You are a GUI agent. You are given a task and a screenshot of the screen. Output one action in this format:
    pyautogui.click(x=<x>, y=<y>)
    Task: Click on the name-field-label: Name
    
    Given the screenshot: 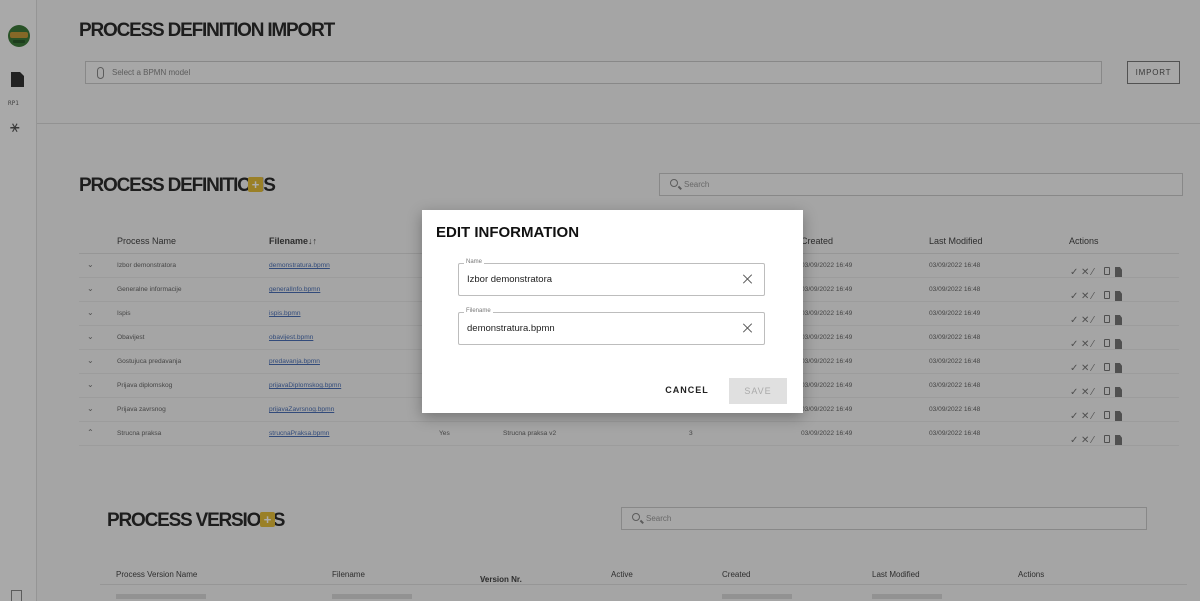 What is the action you would take?
    pyautogui.click(x=474, y=262)
    